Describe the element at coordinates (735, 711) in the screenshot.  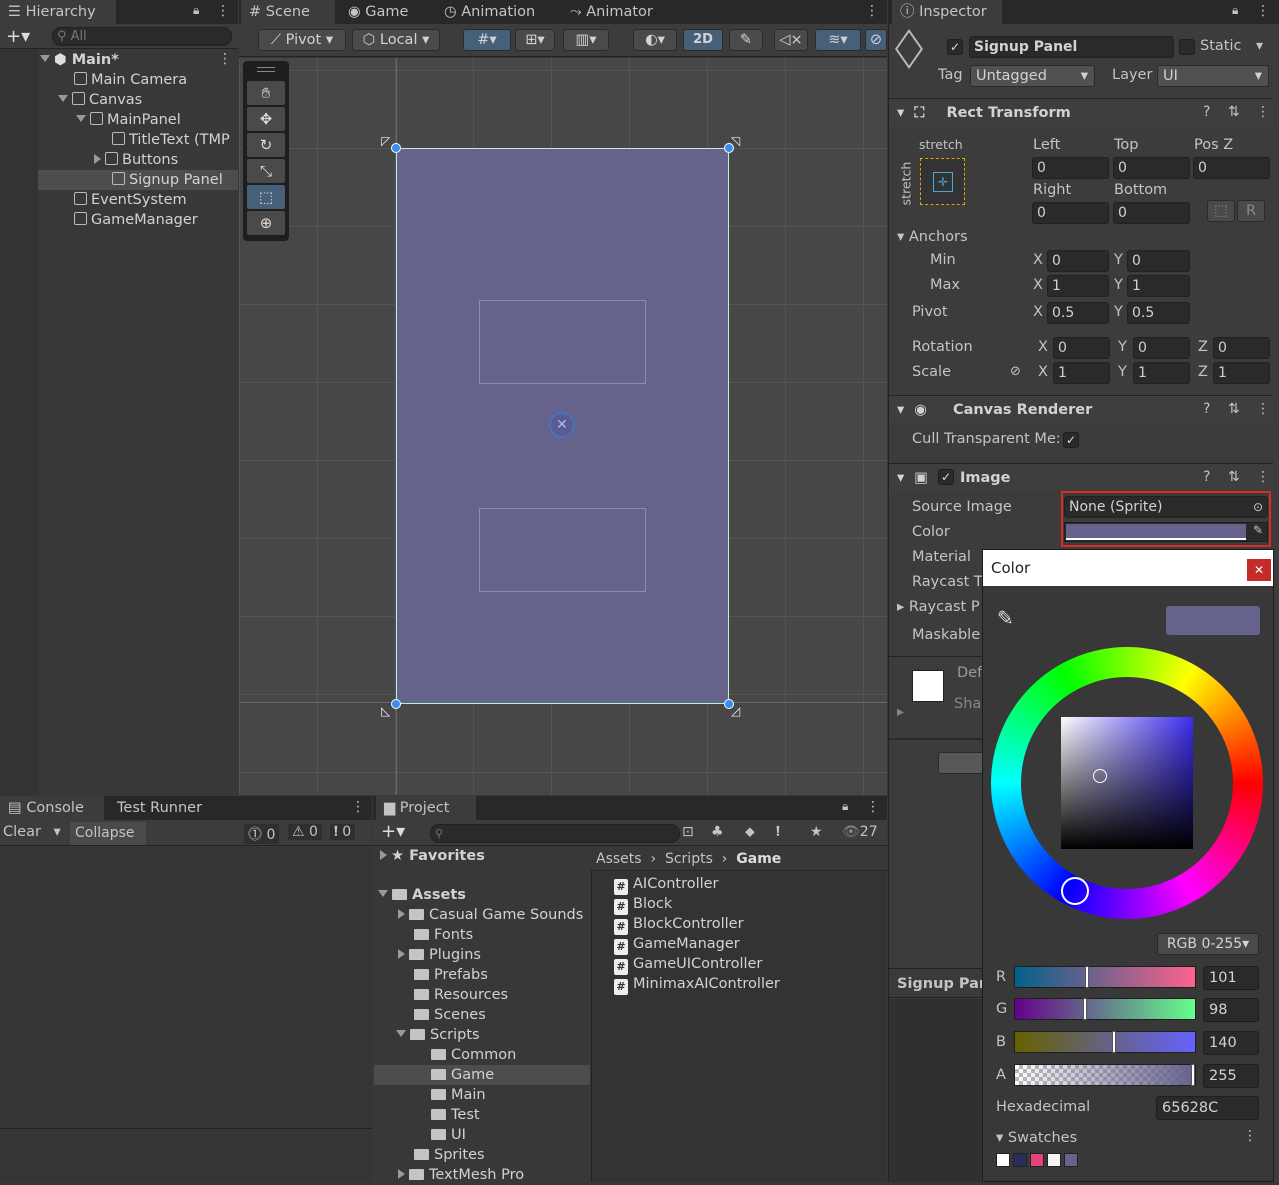
I see `anchor-marker-icon: ◿` at that location.